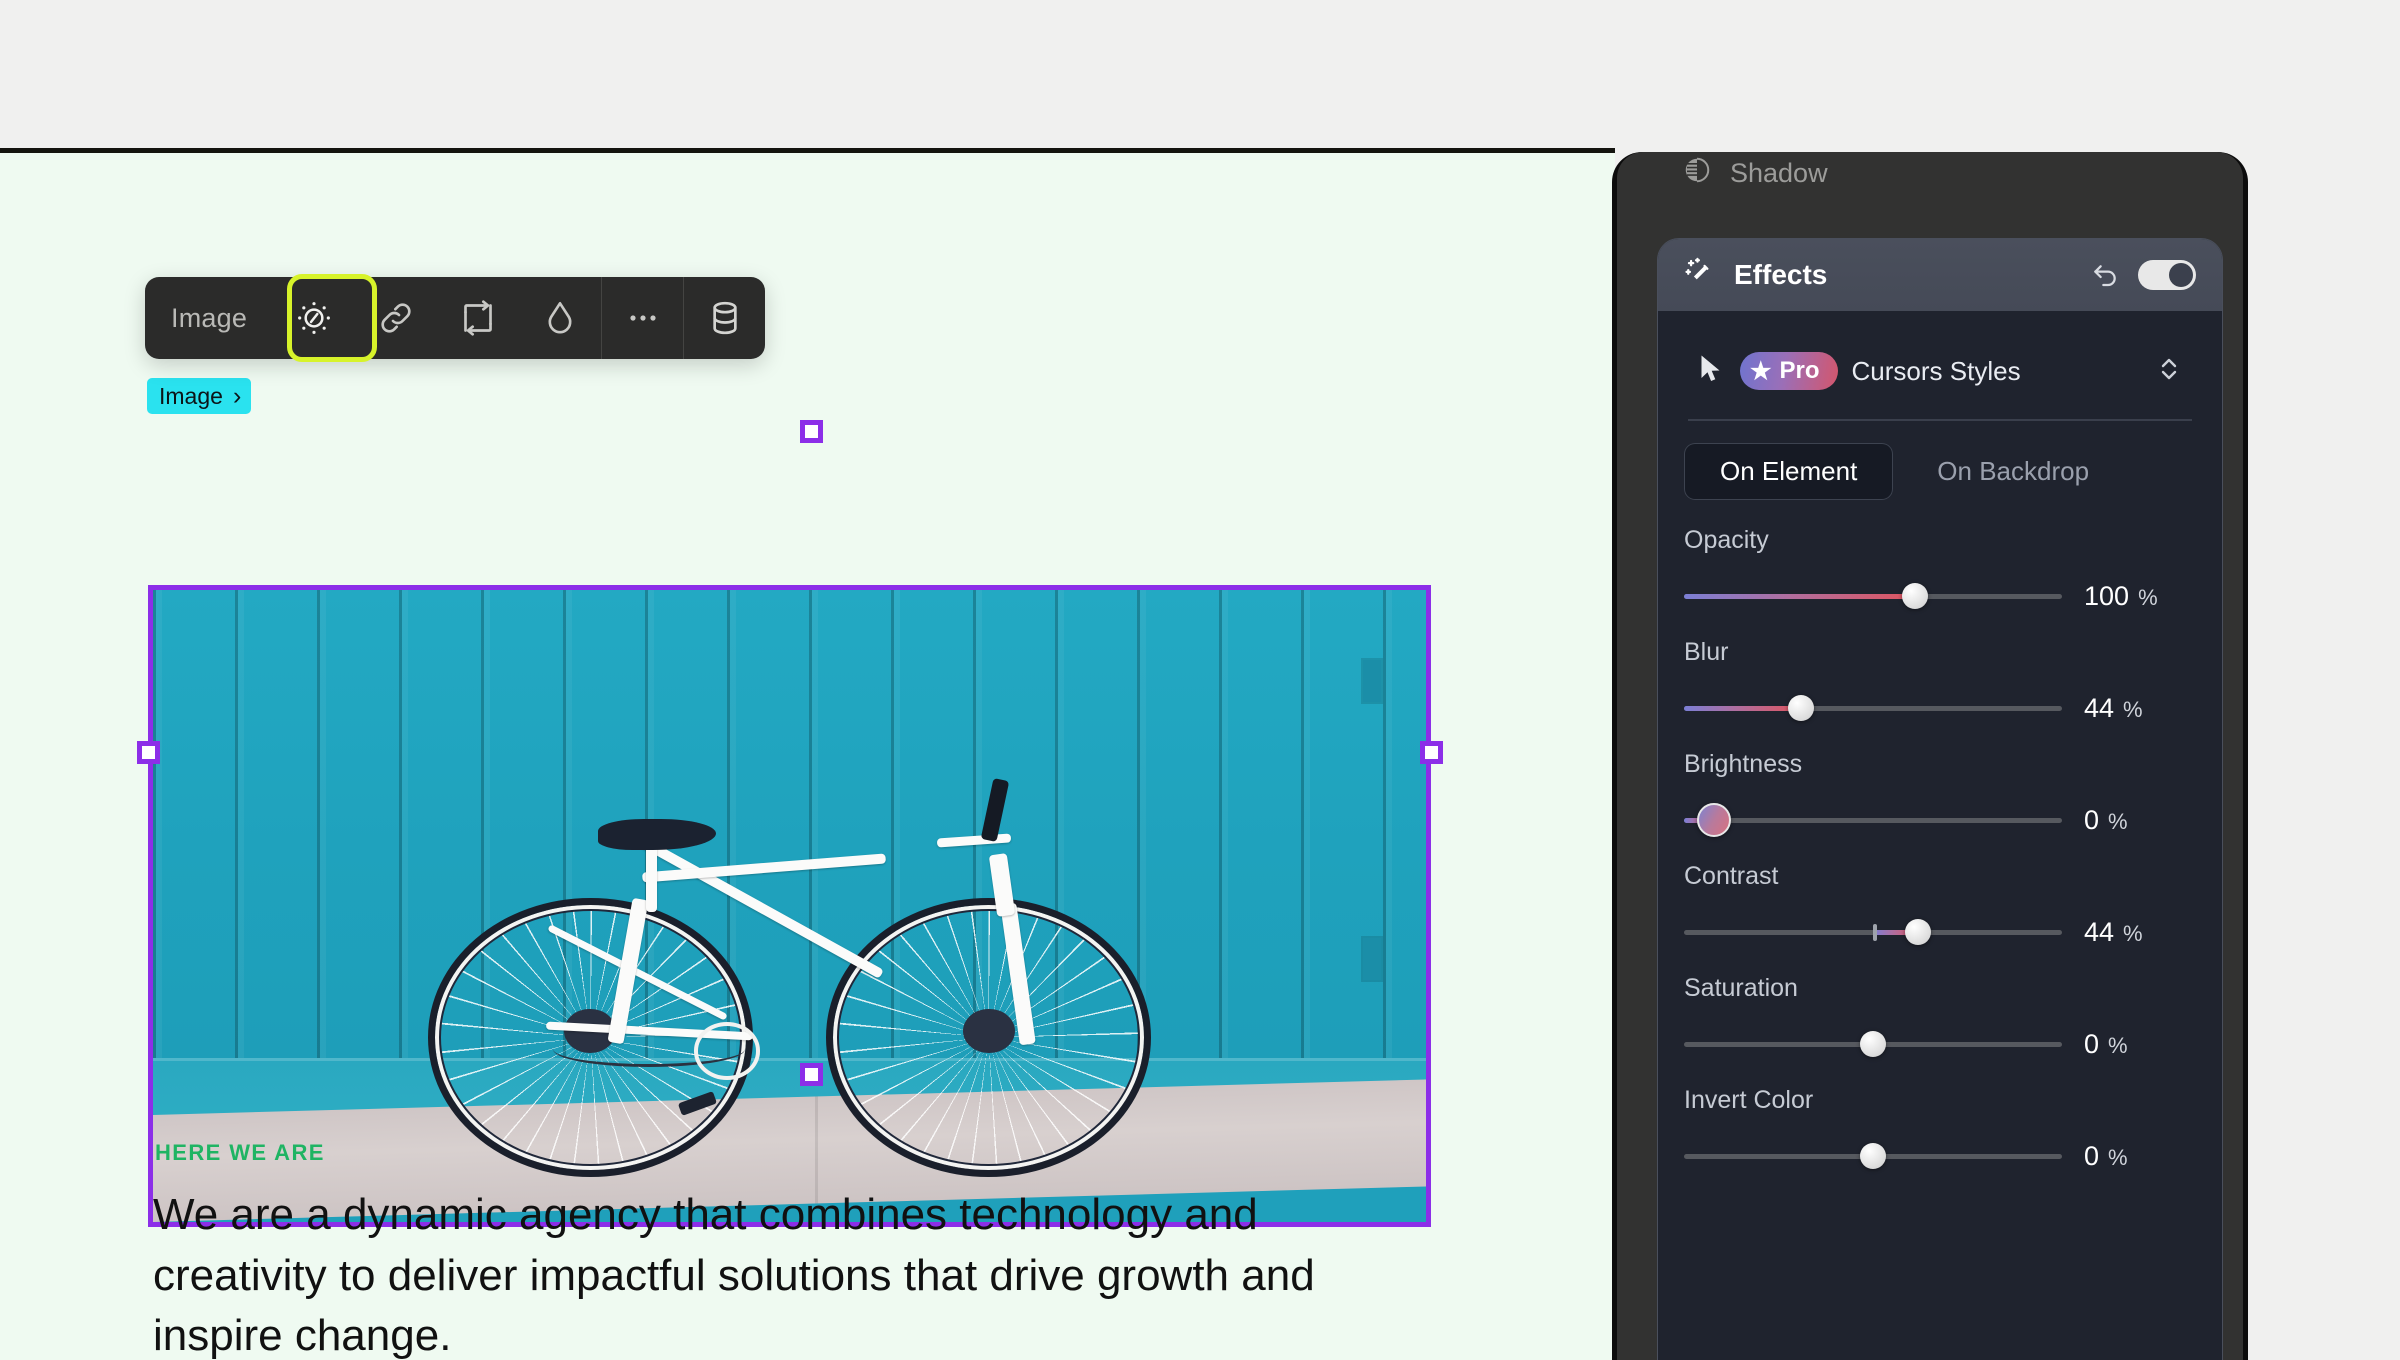 The width and height of the screenshot is (2400, 1360). Describe the element at coordinates (237, 395) in the screenshot. I see `chevron-right-icon: ›` at that location.